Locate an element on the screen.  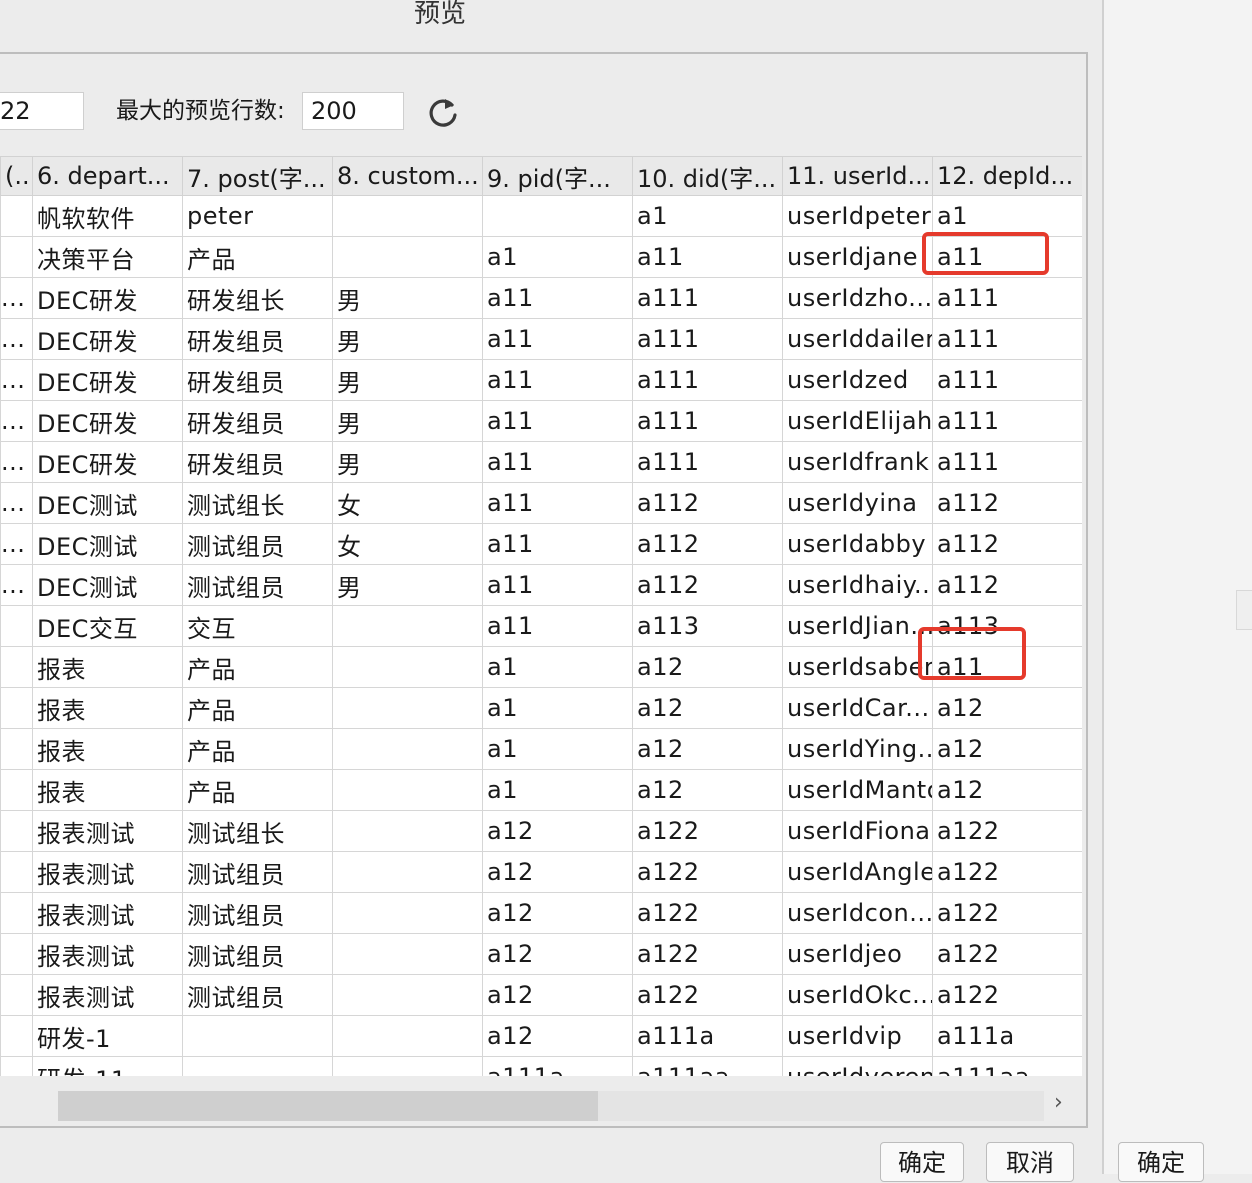
table-cell: a113 is located at coordinates (707, 626).